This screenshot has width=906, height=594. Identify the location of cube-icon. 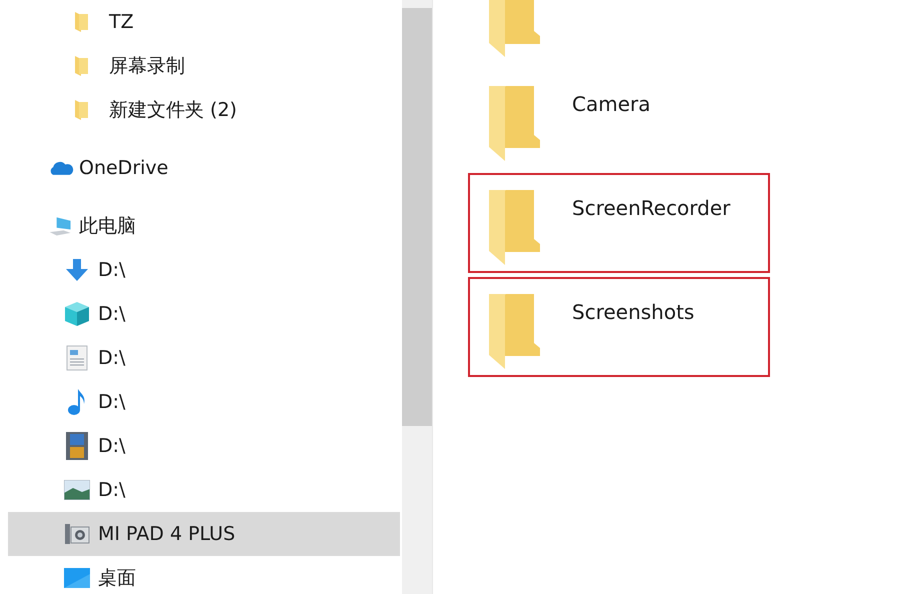
(77, 314).